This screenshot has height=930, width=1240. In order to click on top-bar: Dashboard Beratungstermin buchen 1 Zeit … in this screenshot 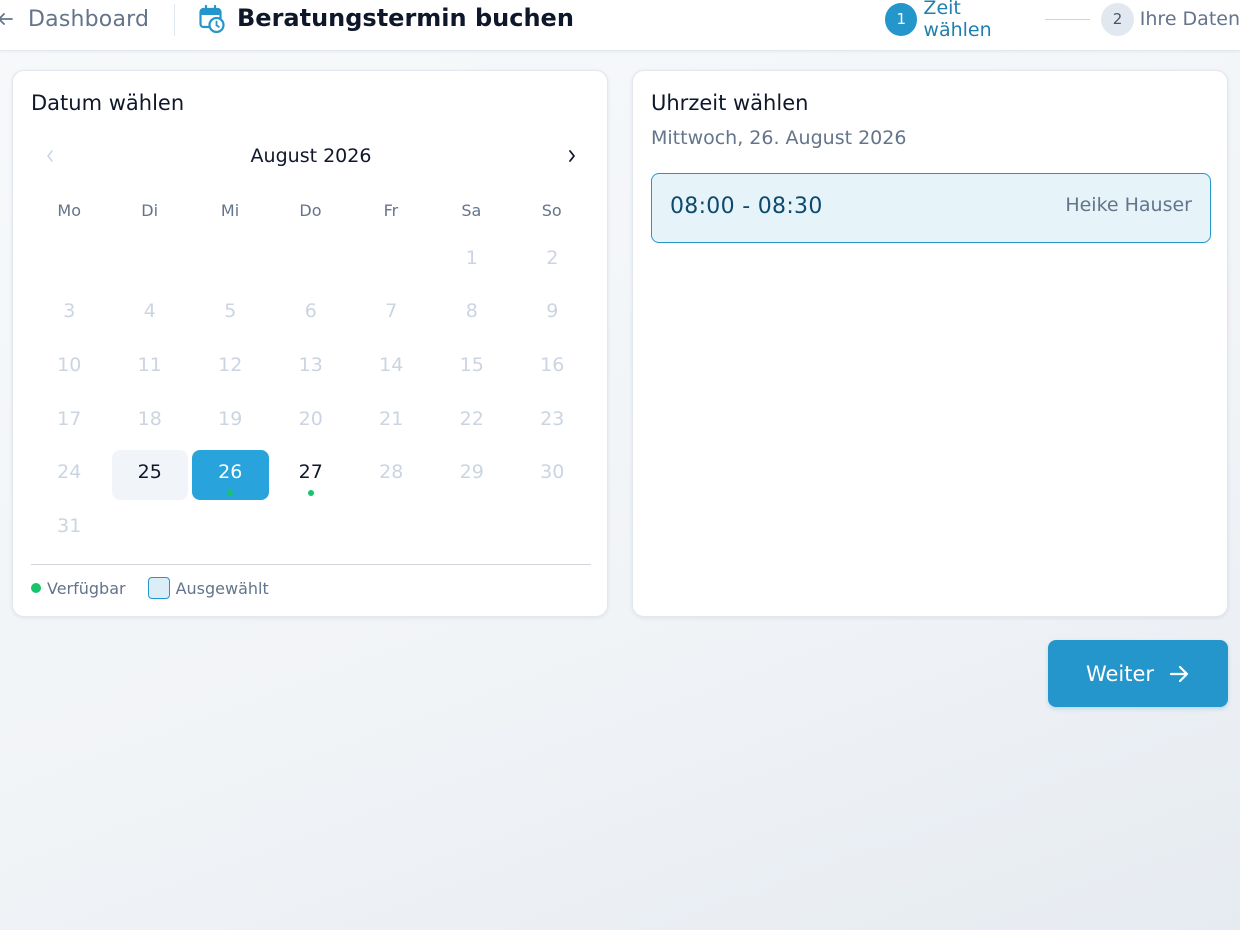, I will do `click(620, 25)`.